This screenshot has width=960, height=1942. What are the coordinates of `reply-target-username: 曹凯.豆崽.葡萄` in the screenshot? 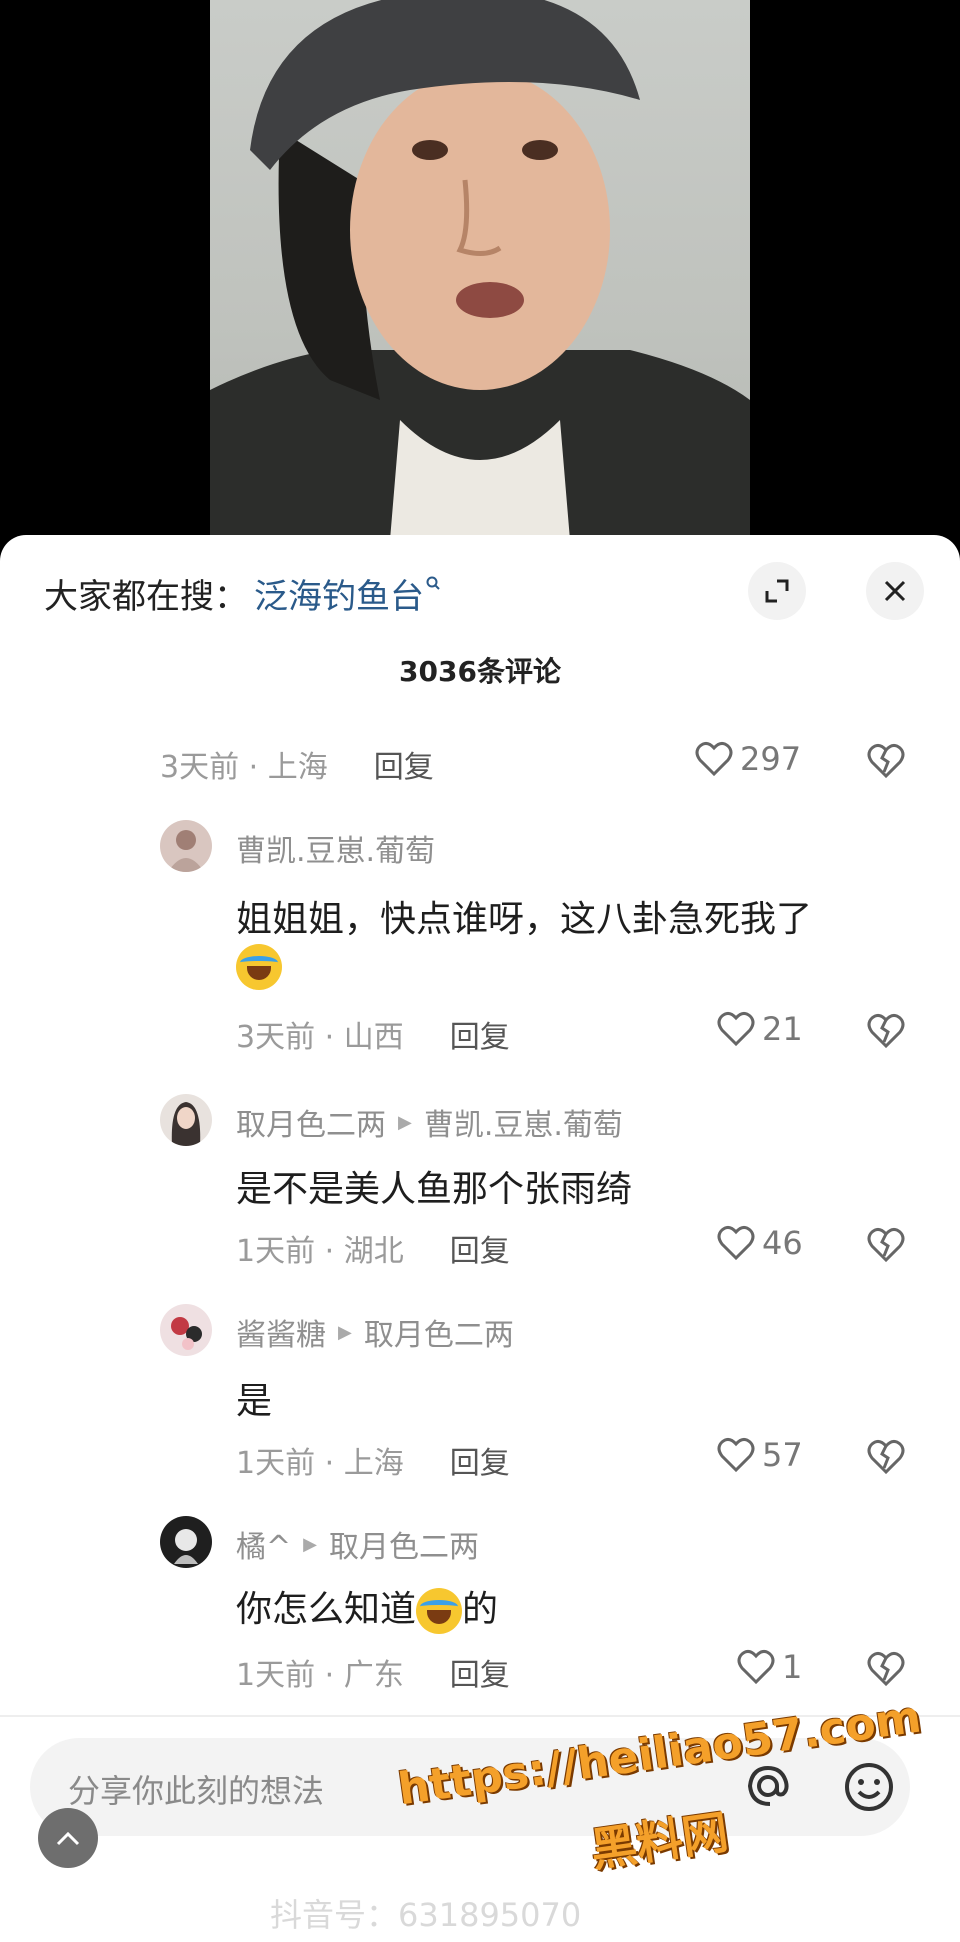 It's located at (523, 1122).